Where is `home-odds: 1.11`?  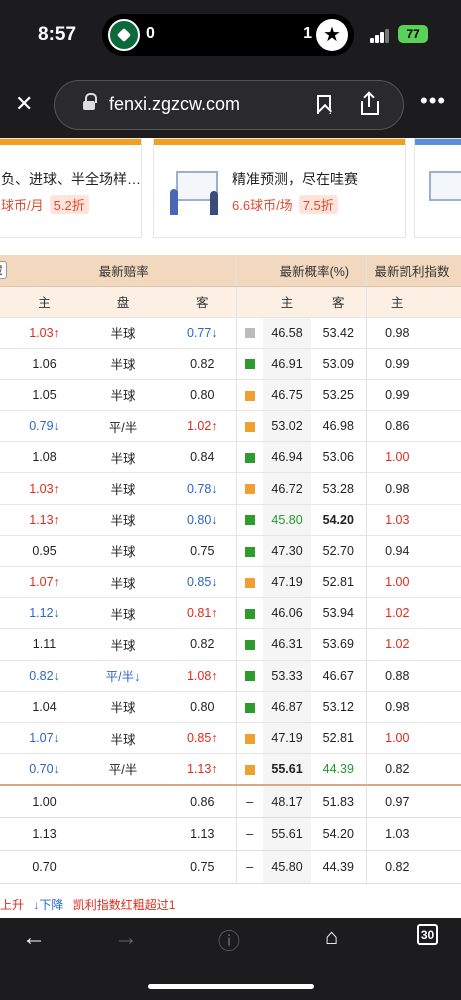
home-odds: 1.11 is located at coordinates (44, 644).